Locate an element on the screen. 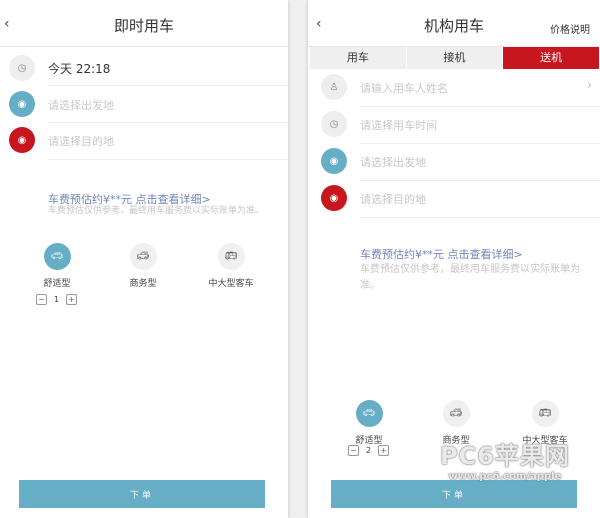  person-icon: ♙ is located at coordinates (334, 87).